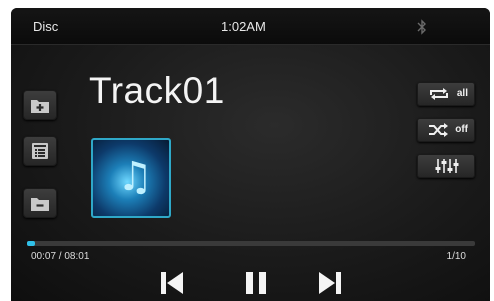 This screenshot has height=301, width=494. I want to click on shuffle-icon, so click(438, 130).